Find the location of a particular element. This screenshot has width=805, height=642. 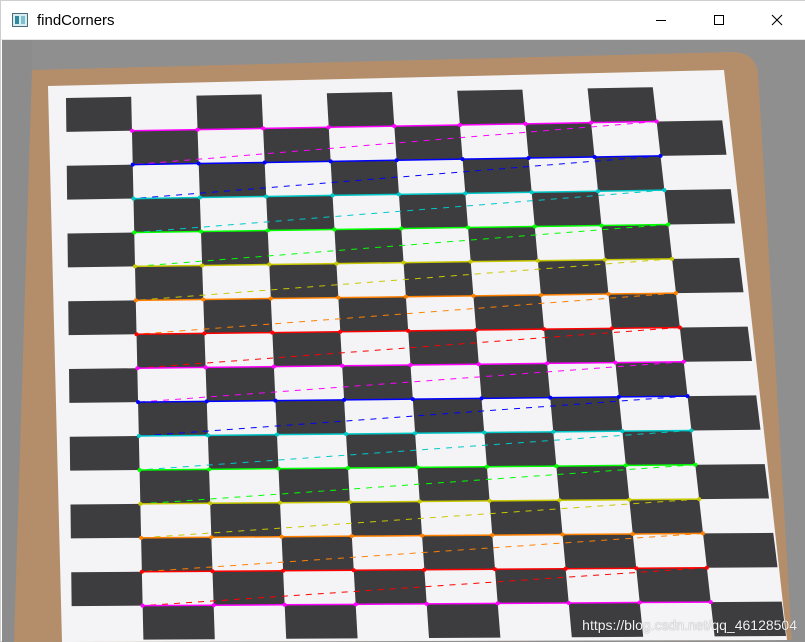

window-controls is located at coordinates (718, 20).